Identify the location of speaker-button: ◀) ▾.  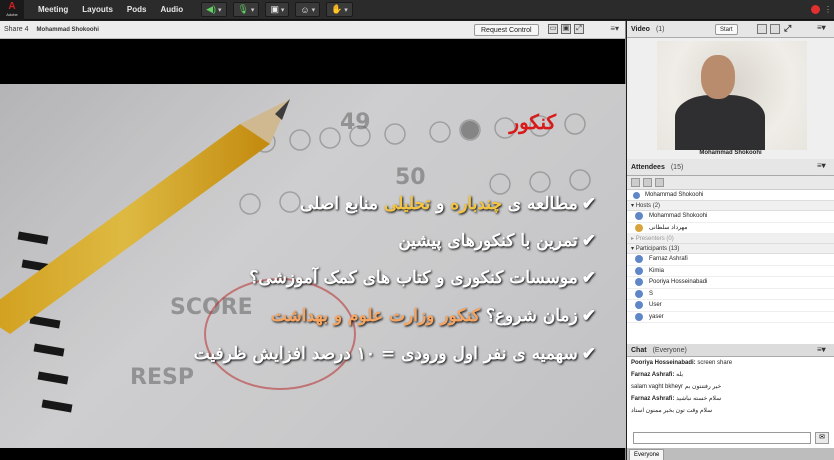
(214, 9).